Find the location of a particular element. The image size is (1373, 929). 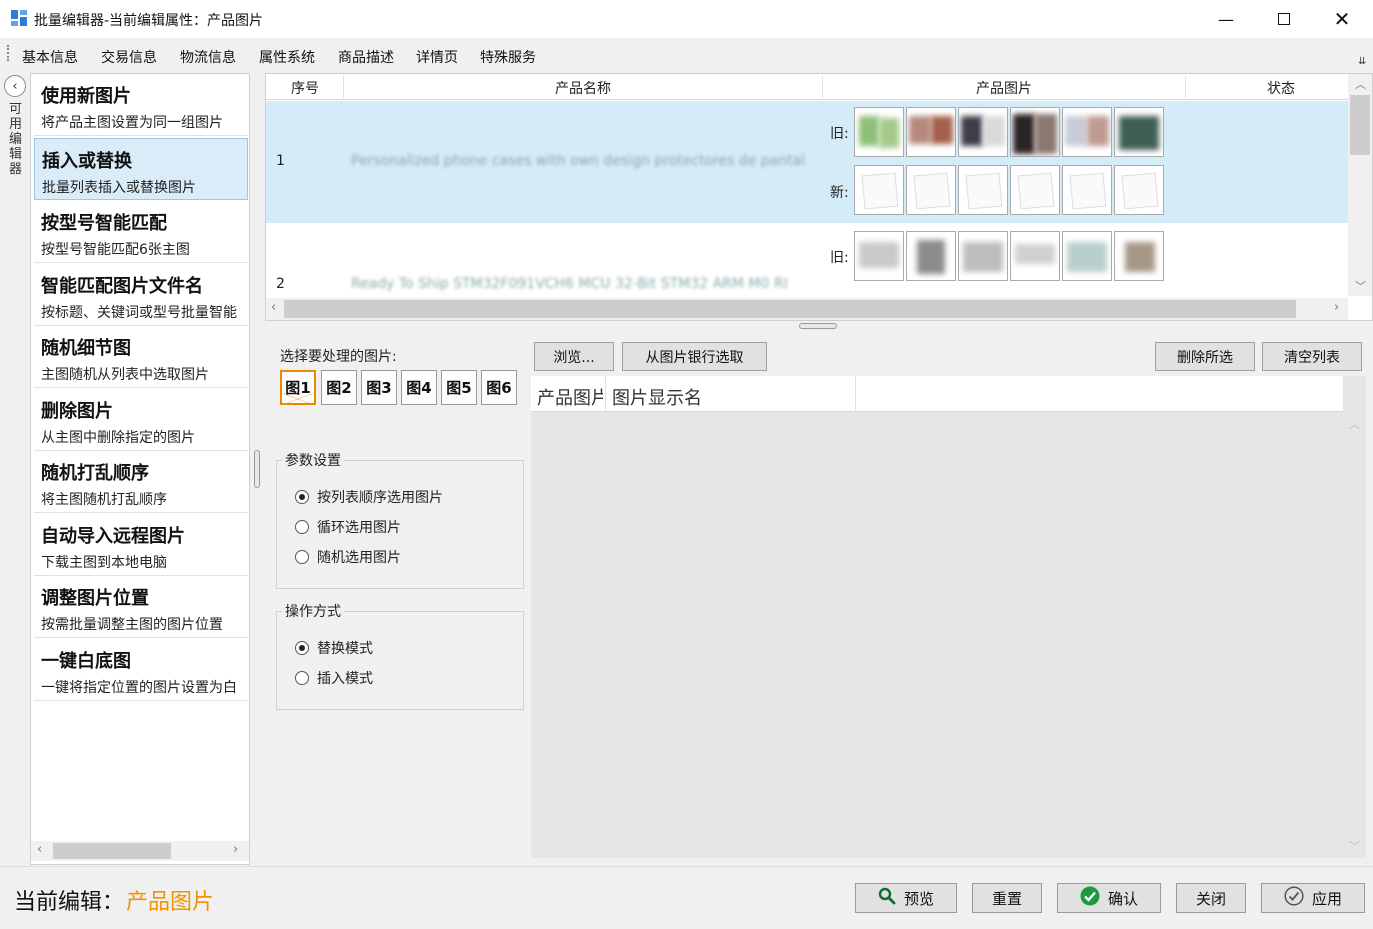

menu-logistics-info: 物流信息 is located at coordinates (208, 57).